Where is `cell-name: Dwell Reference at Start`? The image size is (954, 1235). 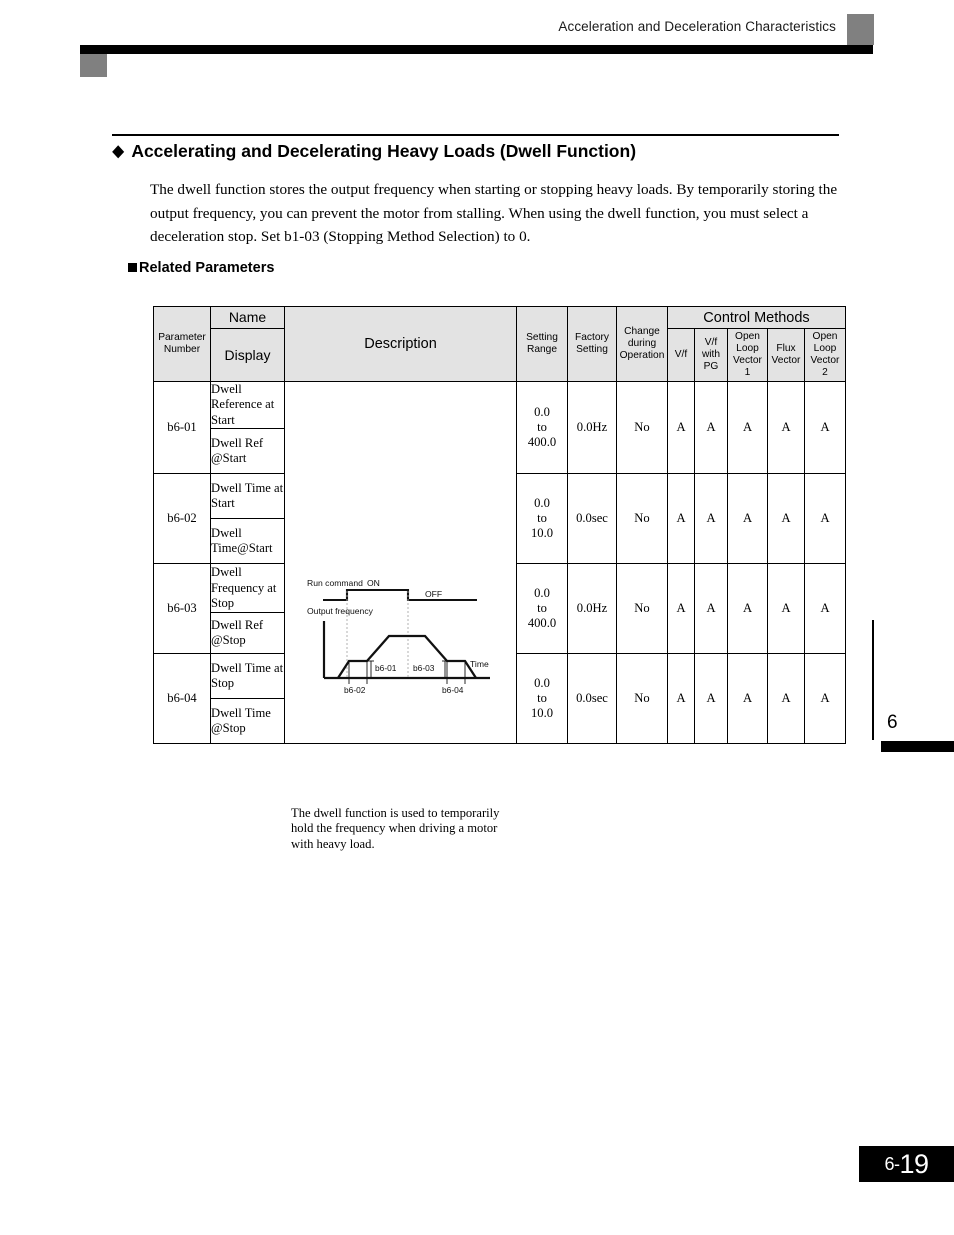 cell-name: Dwell Reference at Start is located at coordinates (247, 405).